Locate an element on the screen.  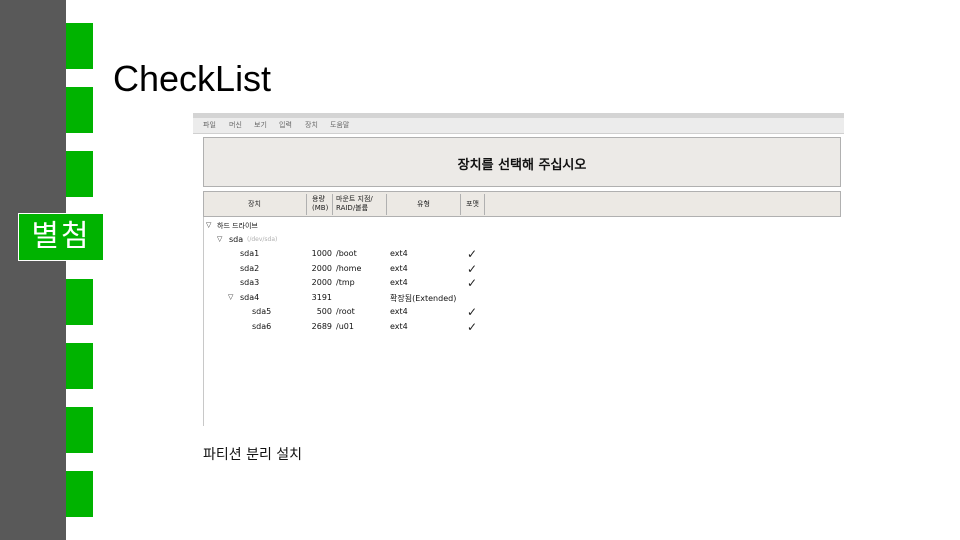
row-device: sda4 is located at coordinates (250, 297).